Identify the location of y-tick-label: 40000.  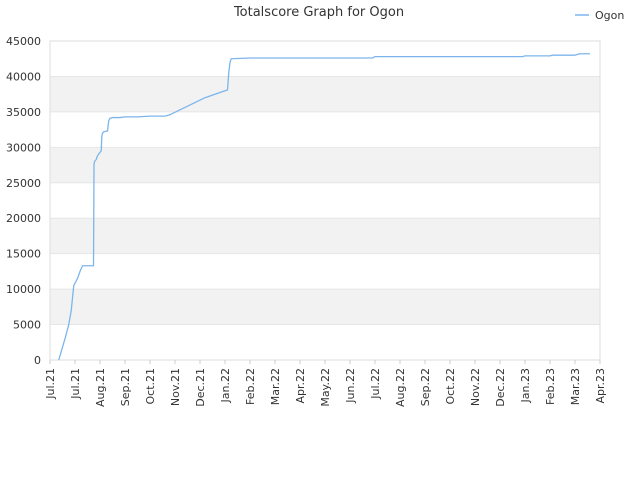
(23, 76).